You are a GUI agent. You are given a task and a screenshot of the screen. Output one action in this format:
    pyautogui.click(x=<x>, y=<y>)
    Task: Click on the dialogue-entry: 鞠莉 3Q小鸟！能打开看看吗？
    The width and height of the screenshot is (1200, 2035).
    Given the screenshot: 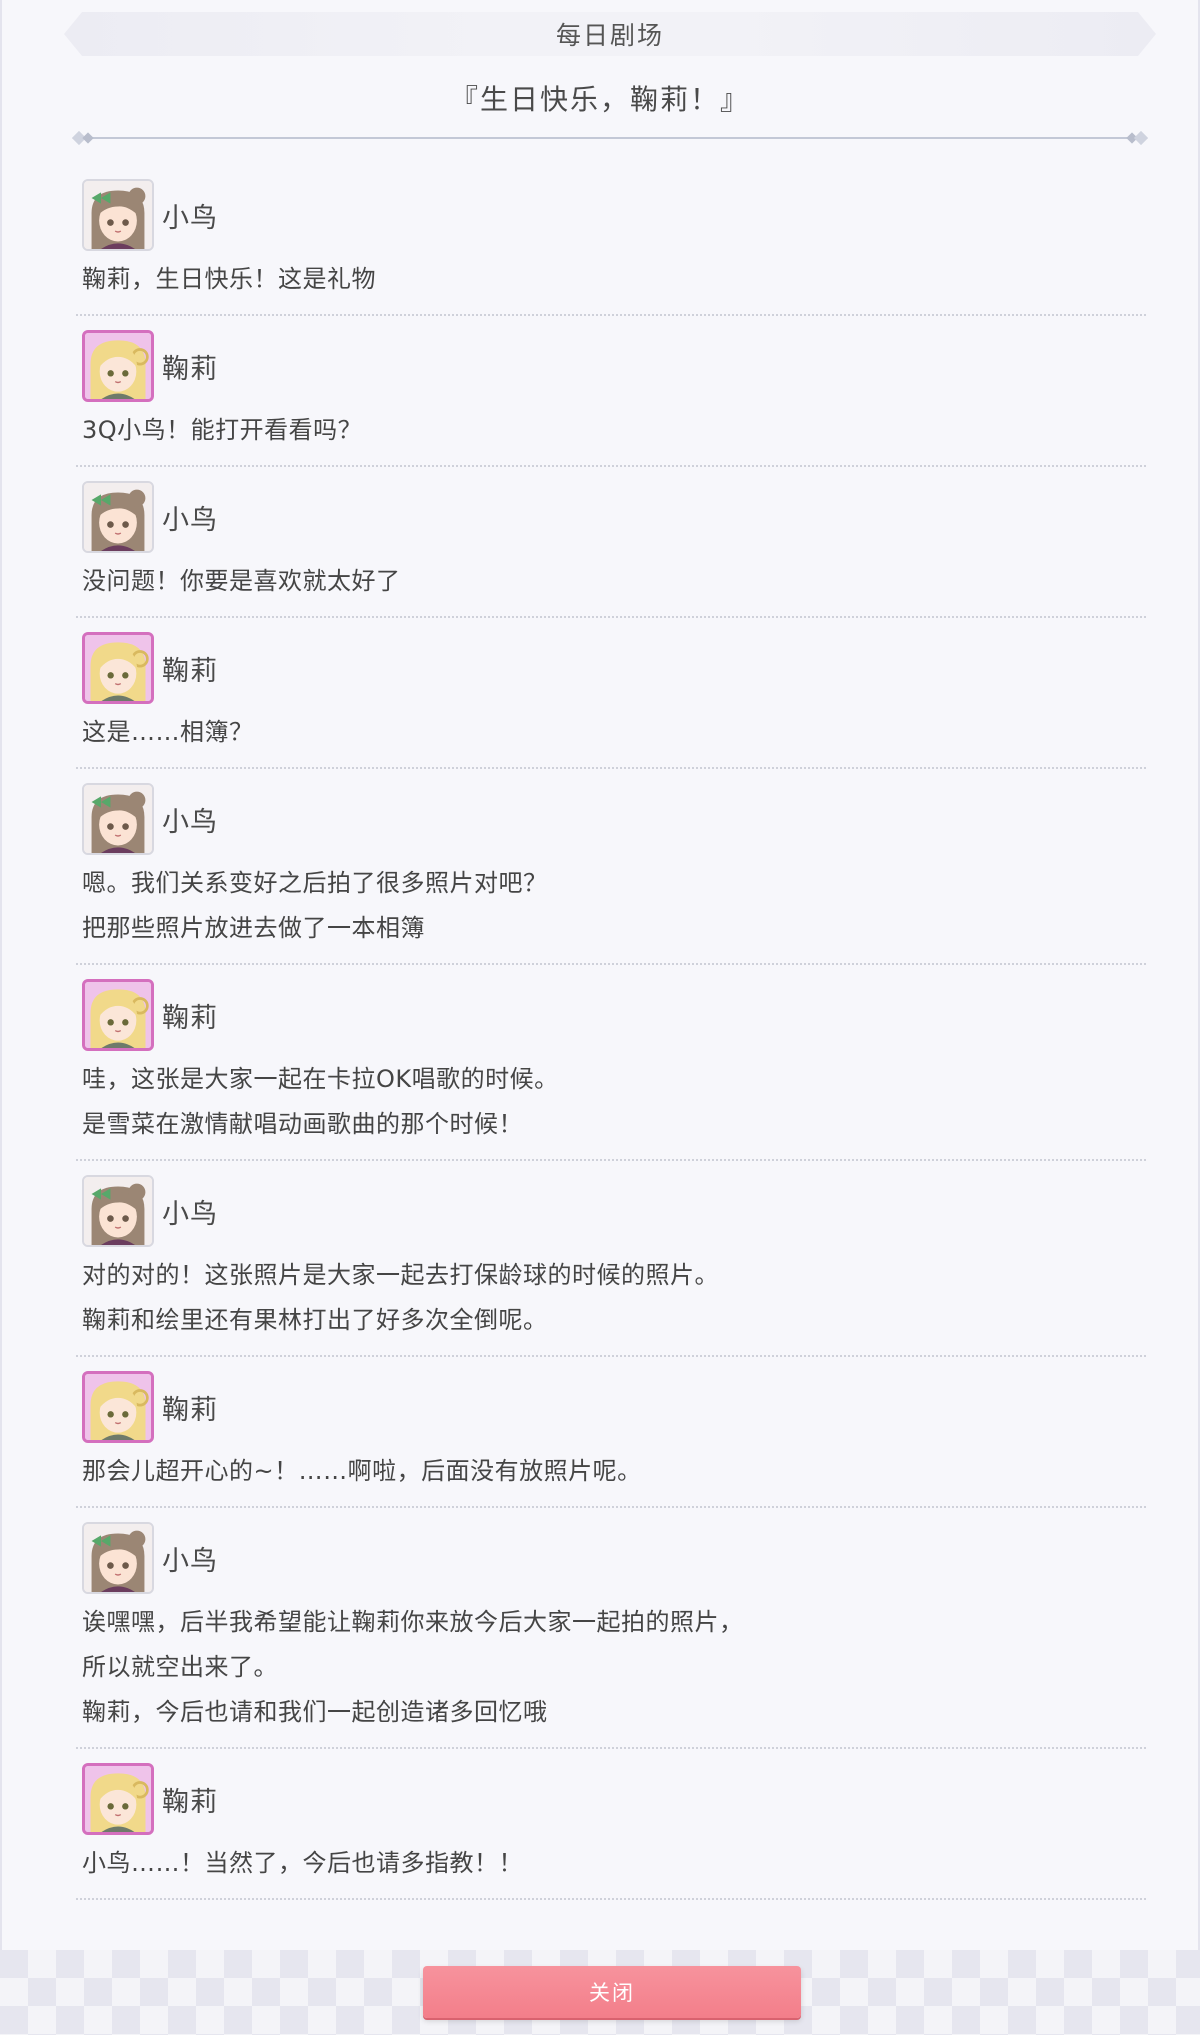 What is the action you would take?
    pyautogui.click(x=611, y=391)
    